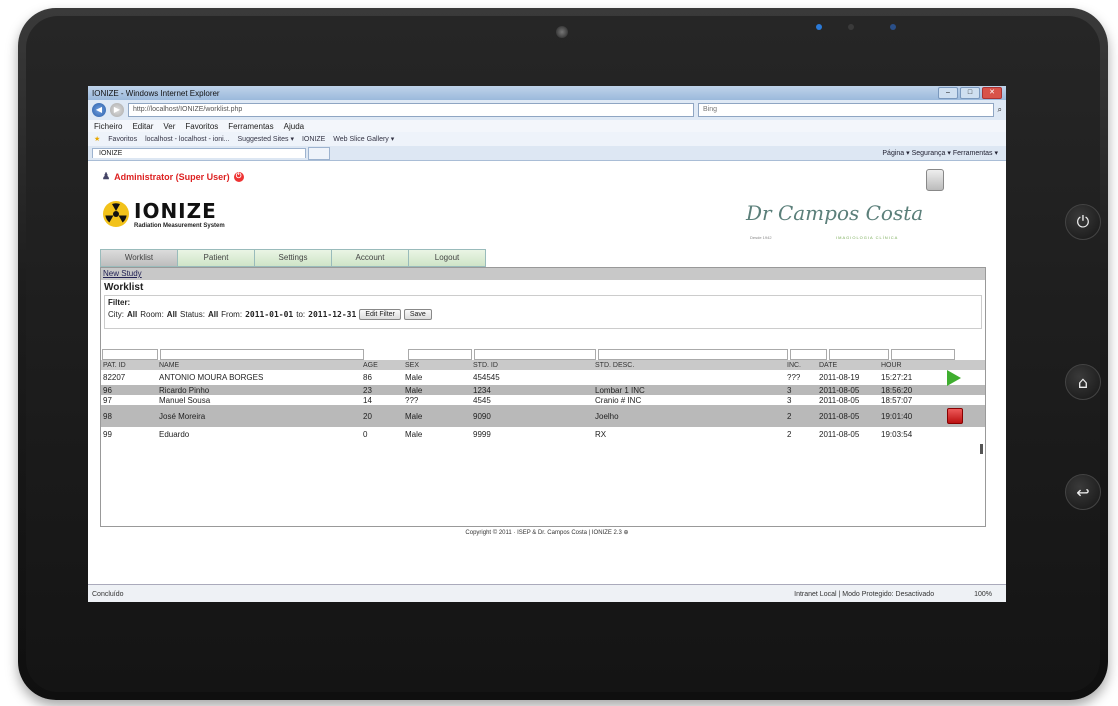  Describe the element at coordinates (944, 153) in the screenshot. I see `command-bar: Página ▾ Segurança ▾ Ferramentas ▾` at that location.